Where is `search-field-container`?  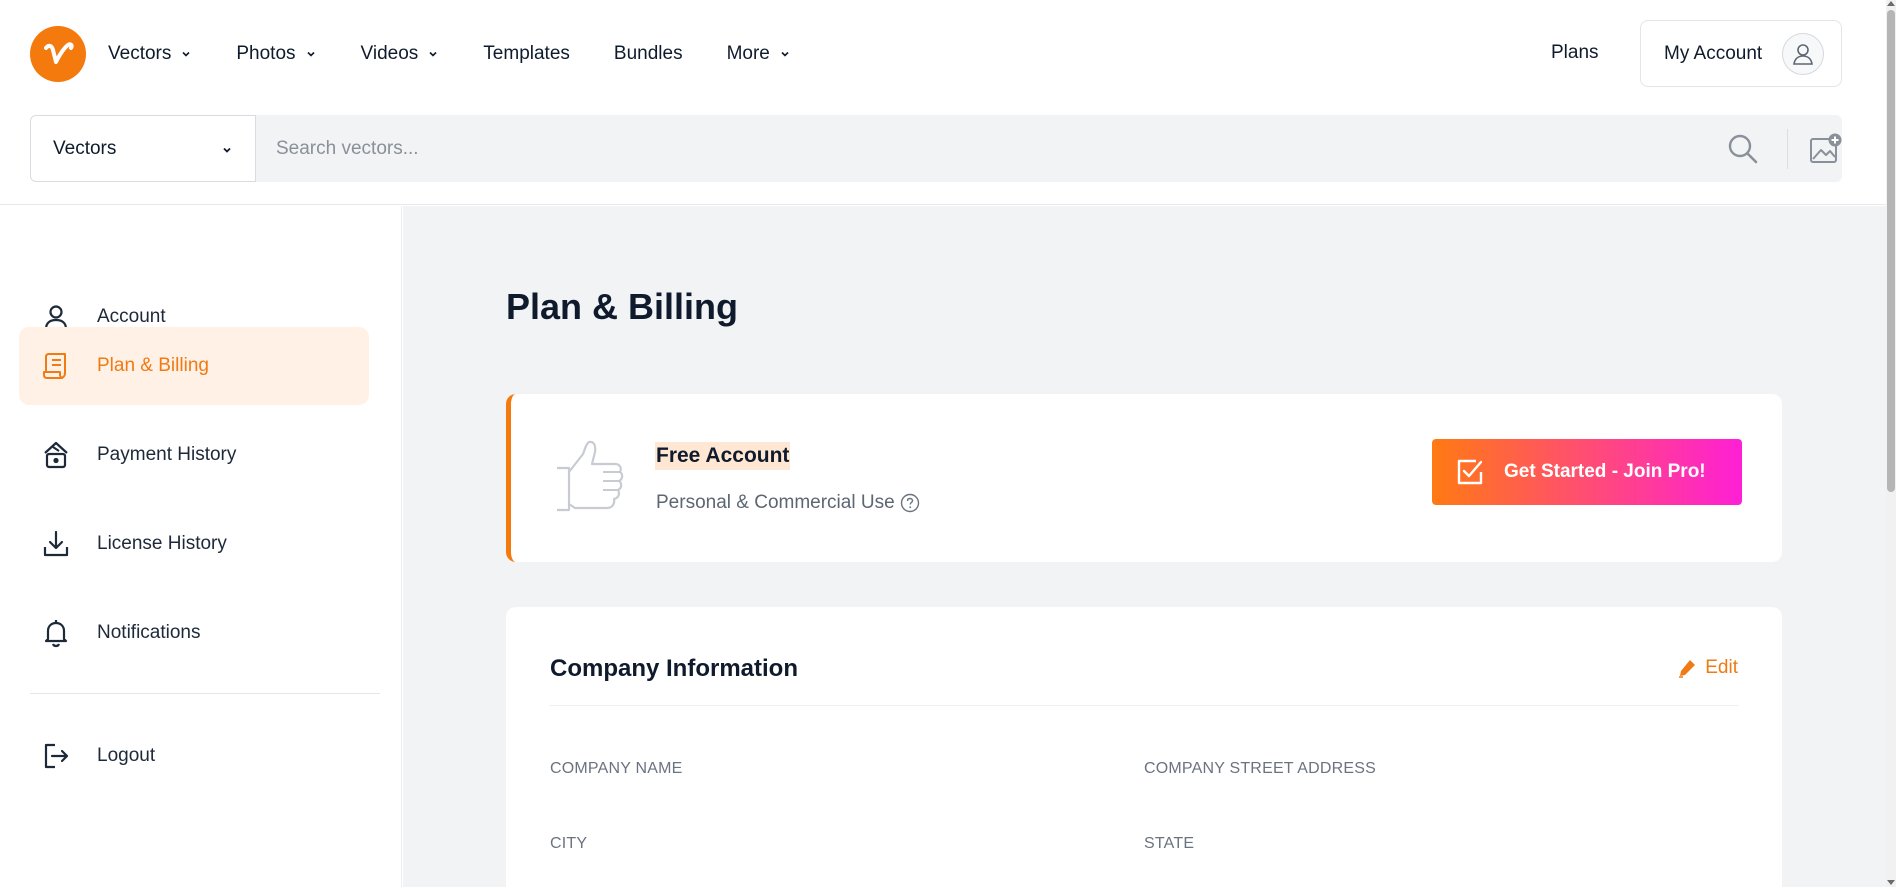 search-field-container is located at coordinates (1049, 148).